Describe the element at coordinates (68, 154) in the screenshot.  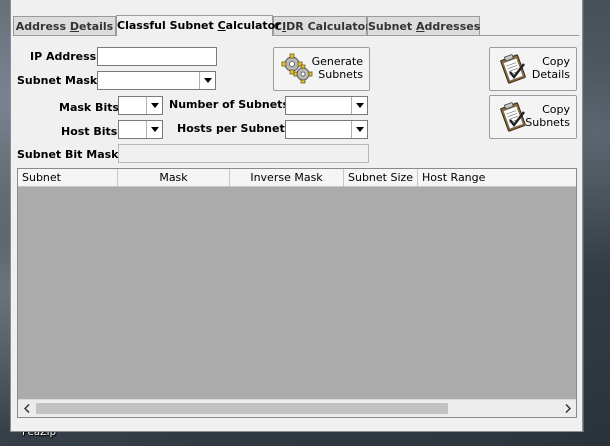
I see `subnet-bit-mask-label: Subnet Bit Mask` at that location.